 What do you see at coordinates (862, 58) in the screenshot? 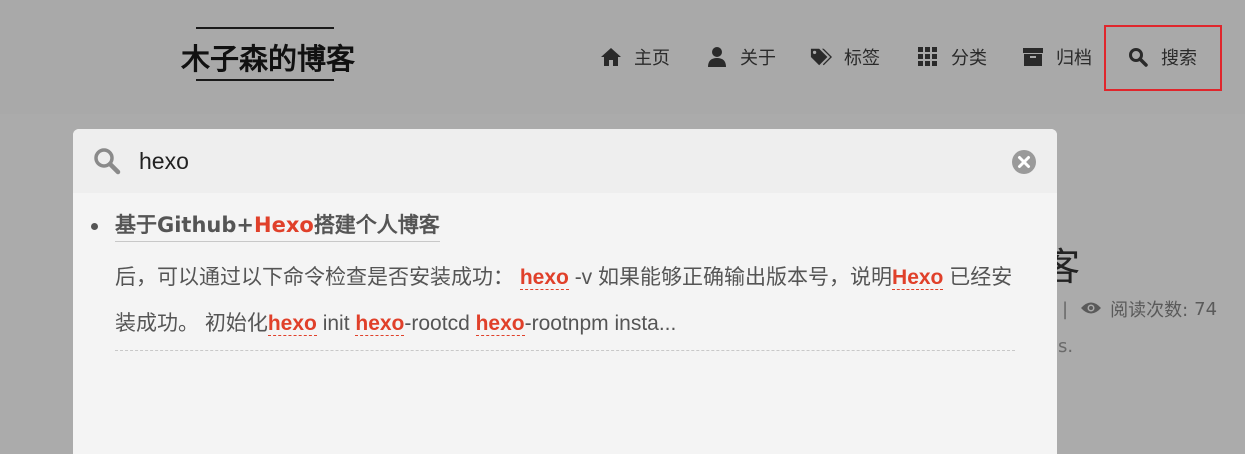
I see `nav-label: 标签` at bounding box center [862, 58].